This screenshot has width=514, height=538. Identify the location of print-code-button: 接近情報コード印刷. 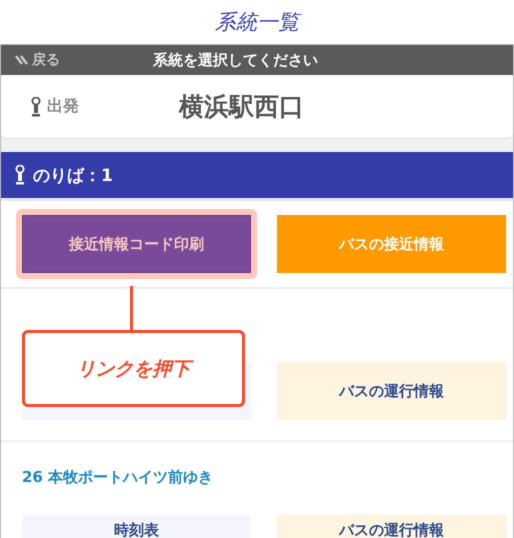
(136, 244).